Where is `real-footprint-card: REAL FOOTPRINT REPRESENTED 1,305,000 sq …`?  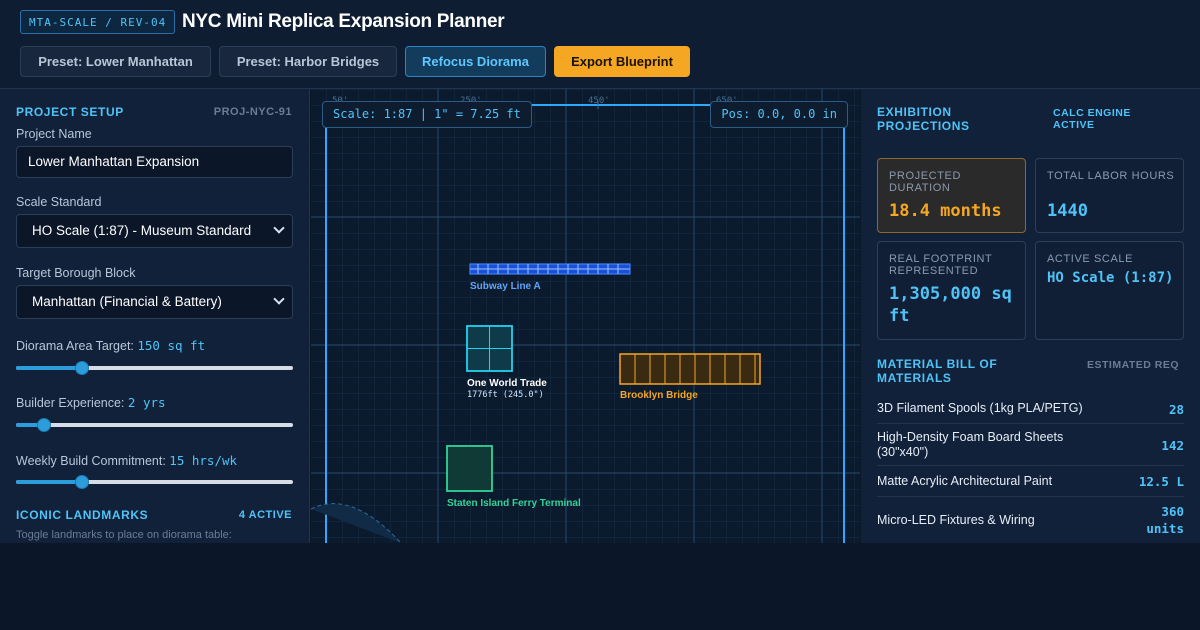
real-footprint-card: REAL FOOTPRINT REPRESENTED 1,305,000 sq … is located at coordinates (951, 290).